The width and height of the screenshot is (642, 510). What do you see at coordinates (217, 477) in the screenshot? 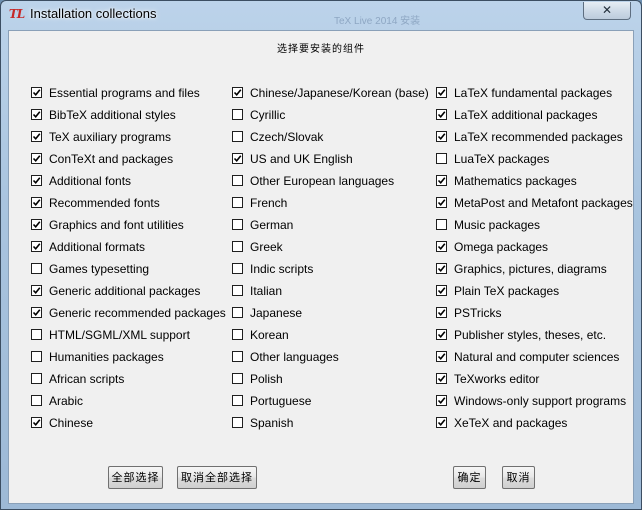
I see `deselect-all-button: 取消全部选择` at bounding box center [217, 477].